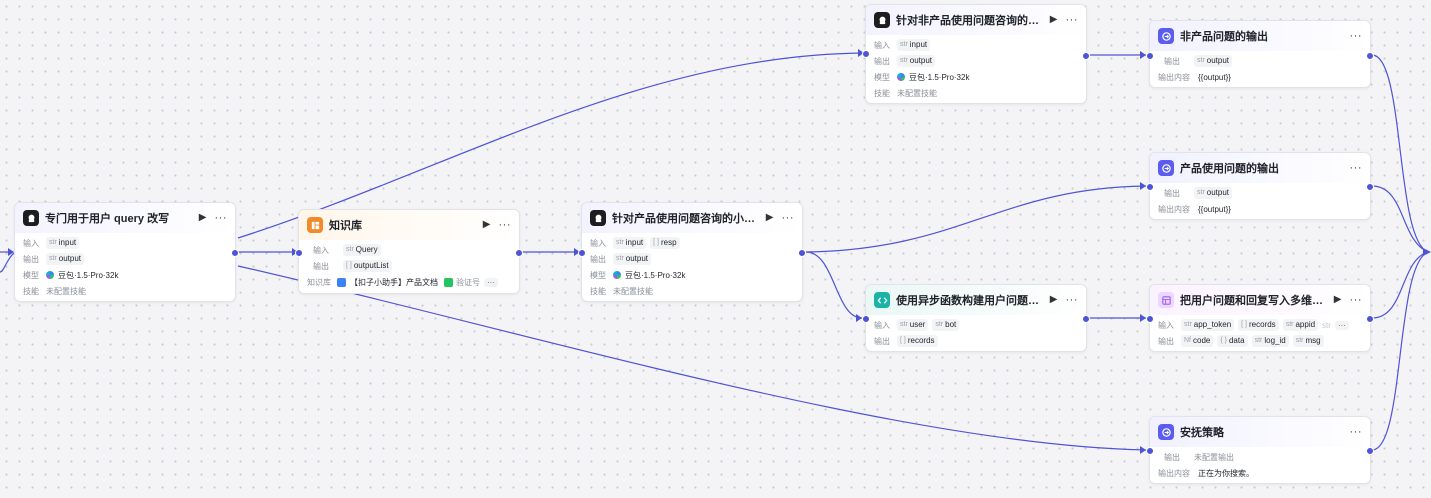 This screenshot has height=498, width=1431. Describe the element at coordinates (1226, 473) in the screenshot. I see `content-value: 正在为你搜索。` at that location.